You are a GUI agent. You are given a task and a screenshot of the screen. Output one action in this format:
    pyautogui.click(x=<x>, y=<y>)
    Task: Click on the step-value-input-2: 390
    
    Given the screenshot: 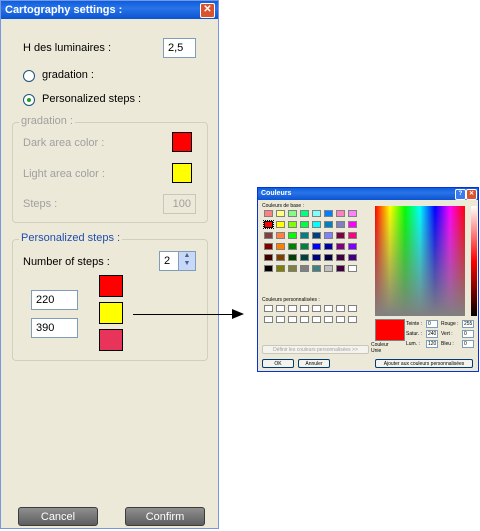 What is the action you would take?
    pyautogui.click(x=54, y=328)
    